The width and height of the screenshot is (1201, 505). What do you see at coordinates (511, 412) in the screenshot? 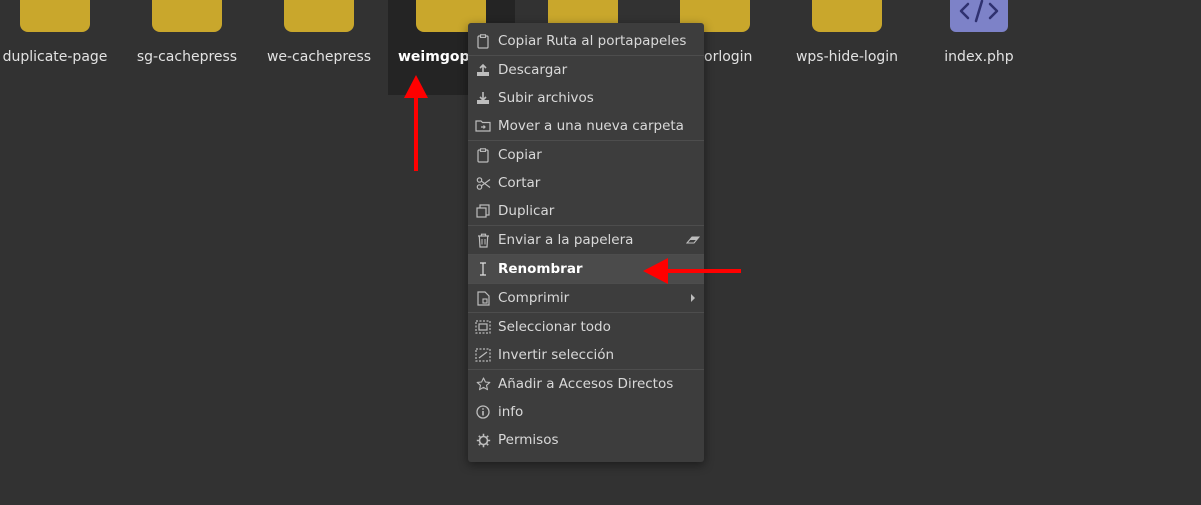
I see `menu-item-label: info` at bounding box center [511, 412].